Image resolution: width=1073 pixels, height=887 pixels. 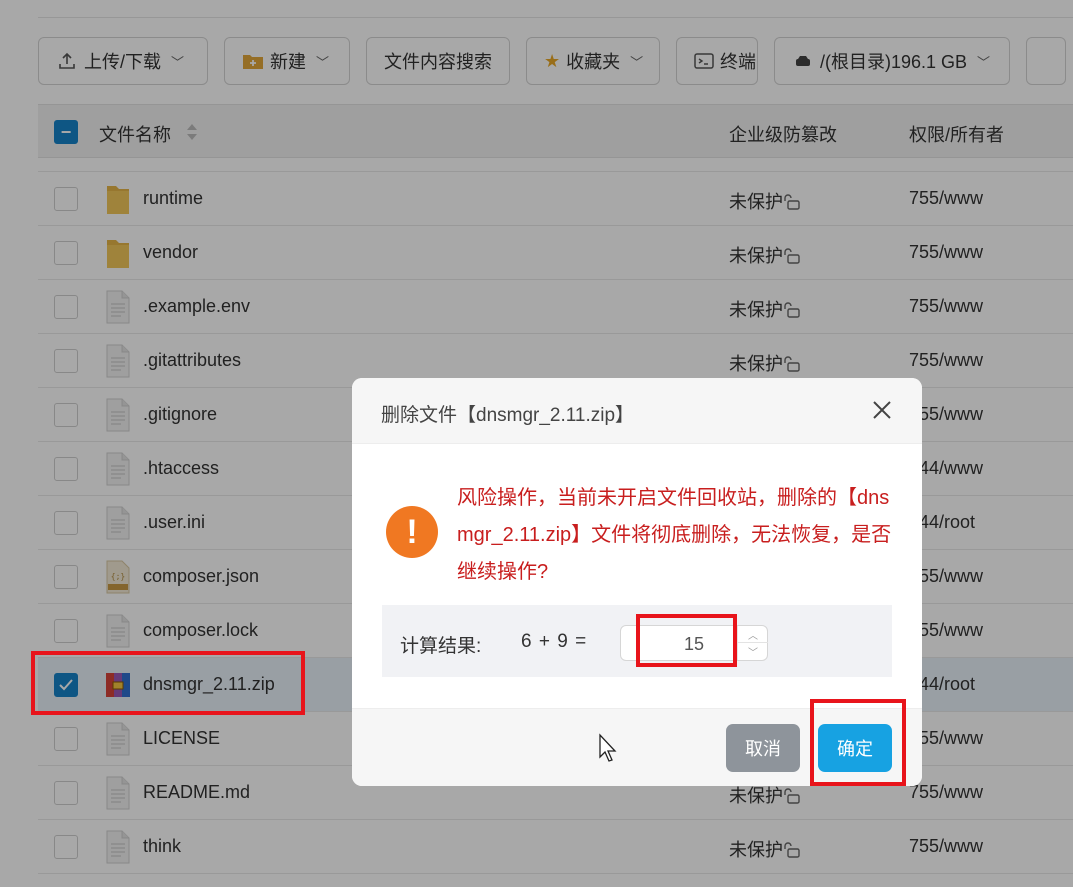 What do you see at coordinates (763, 748) in the screenshot?
I see `cancel-button: 取消` at bounding box center [763, 748].